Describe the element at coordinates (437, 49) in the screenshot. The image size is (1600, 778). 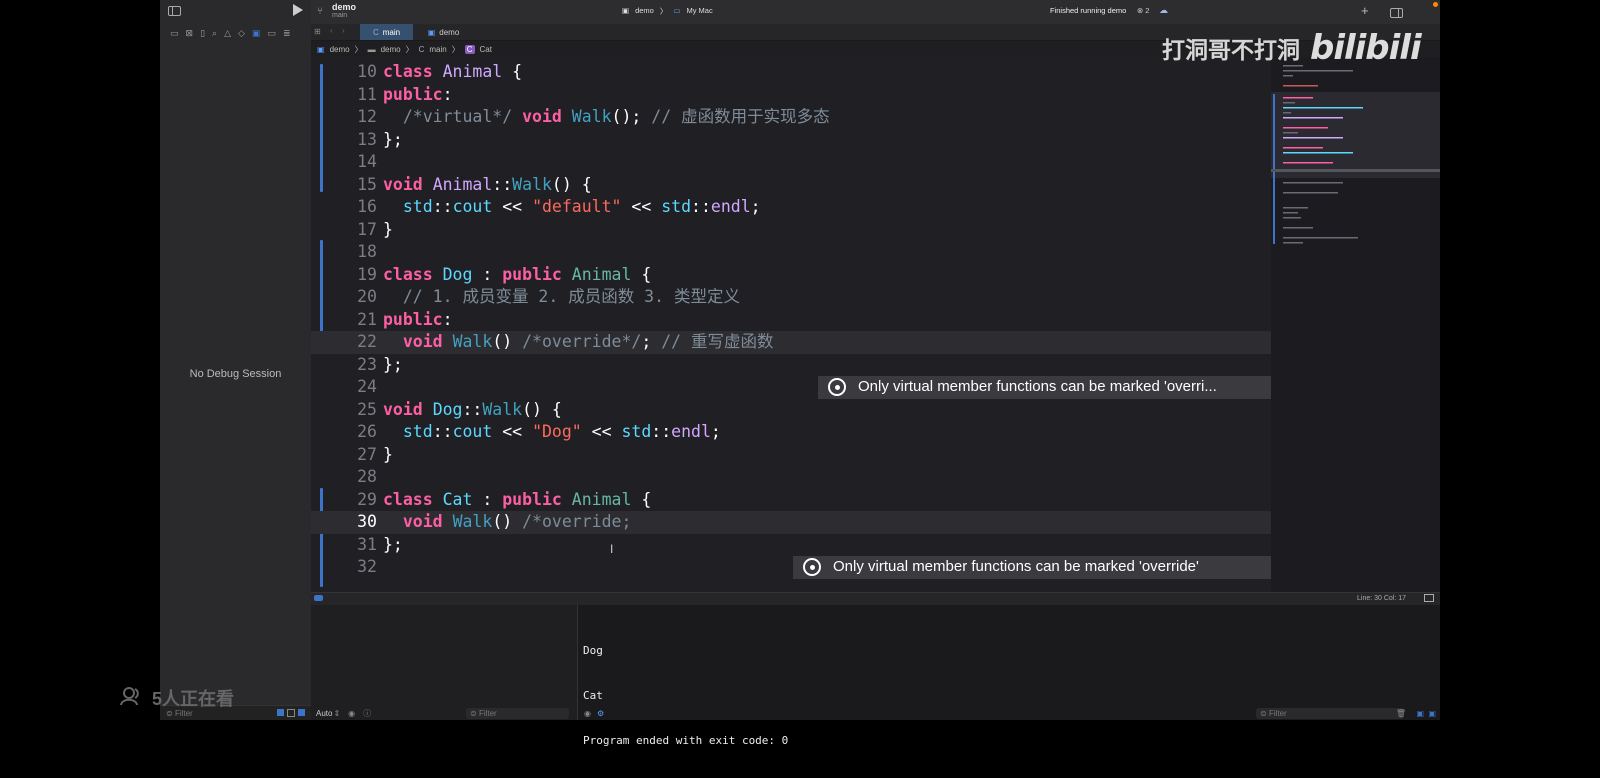
I see `breadcrumb-item: main` at that location.